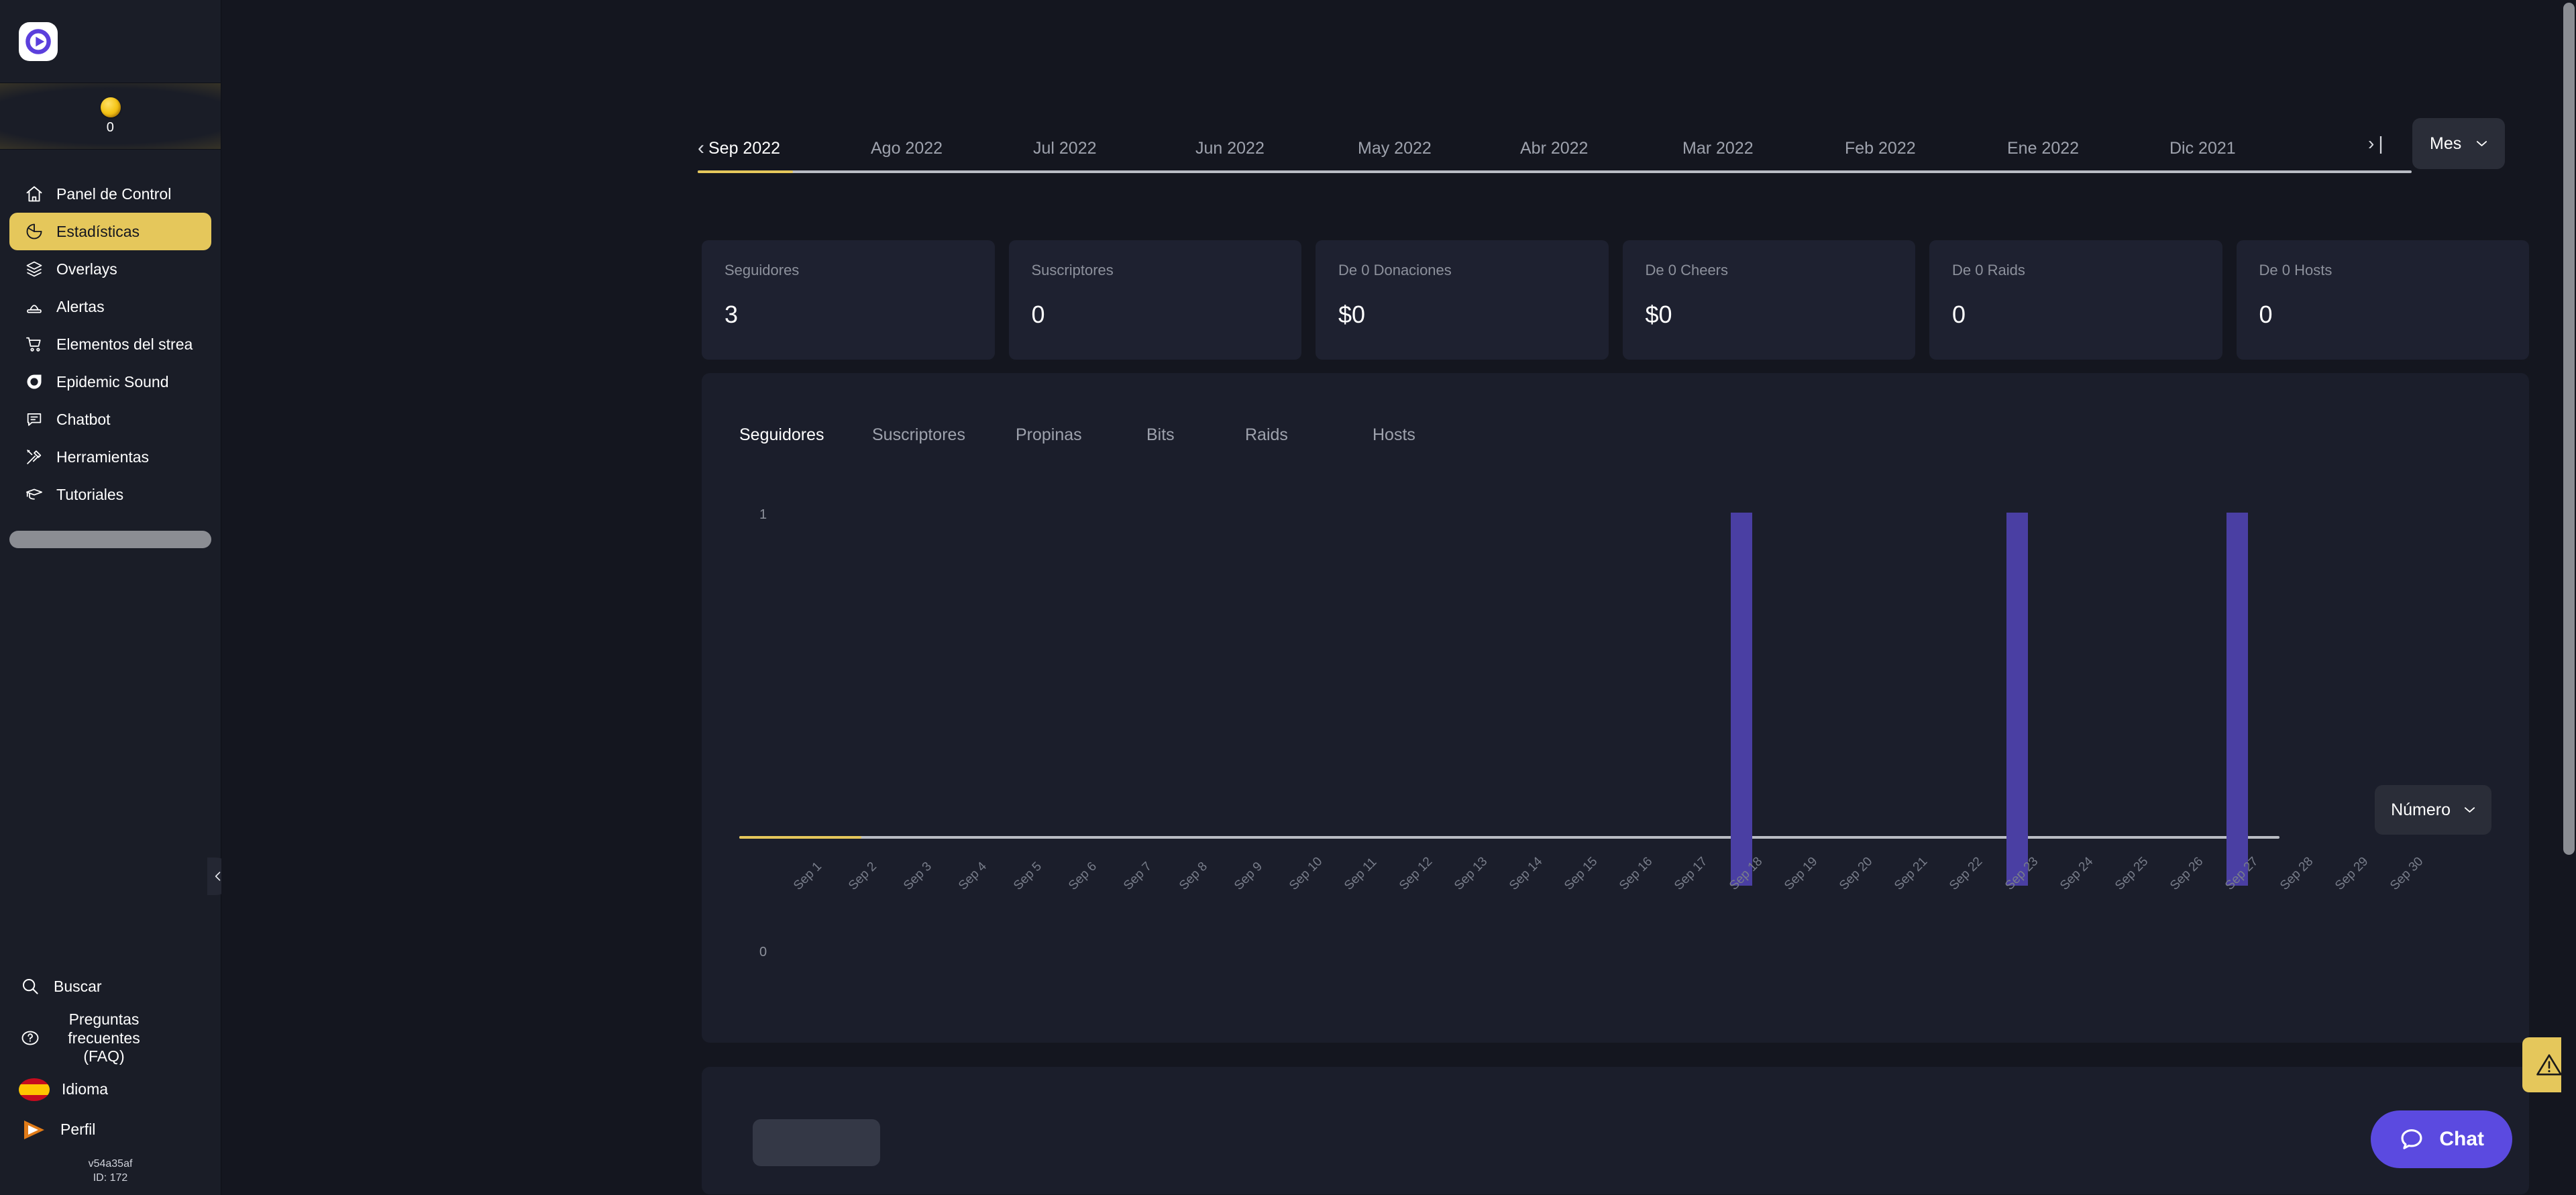 The image size is (2576, 1195). I want to click on epidemic-sound-icon, so click(34, 382).